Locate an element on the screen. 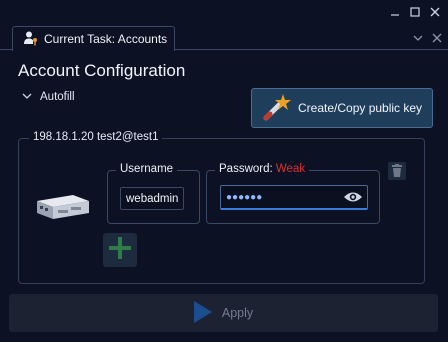 This screenshot has width=448, height=342. window-controls is located at coordinates (415, 12).